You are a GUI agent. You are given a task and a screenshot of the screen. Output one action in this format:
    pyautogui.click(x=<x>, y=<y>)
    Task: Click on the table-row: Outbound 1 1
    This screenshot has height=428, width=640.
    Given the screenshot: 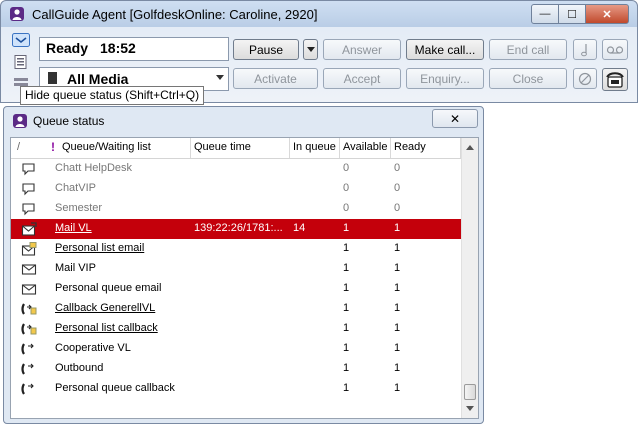 What is the action you would take?
    pyautogui.click(x=236, y=369)
    